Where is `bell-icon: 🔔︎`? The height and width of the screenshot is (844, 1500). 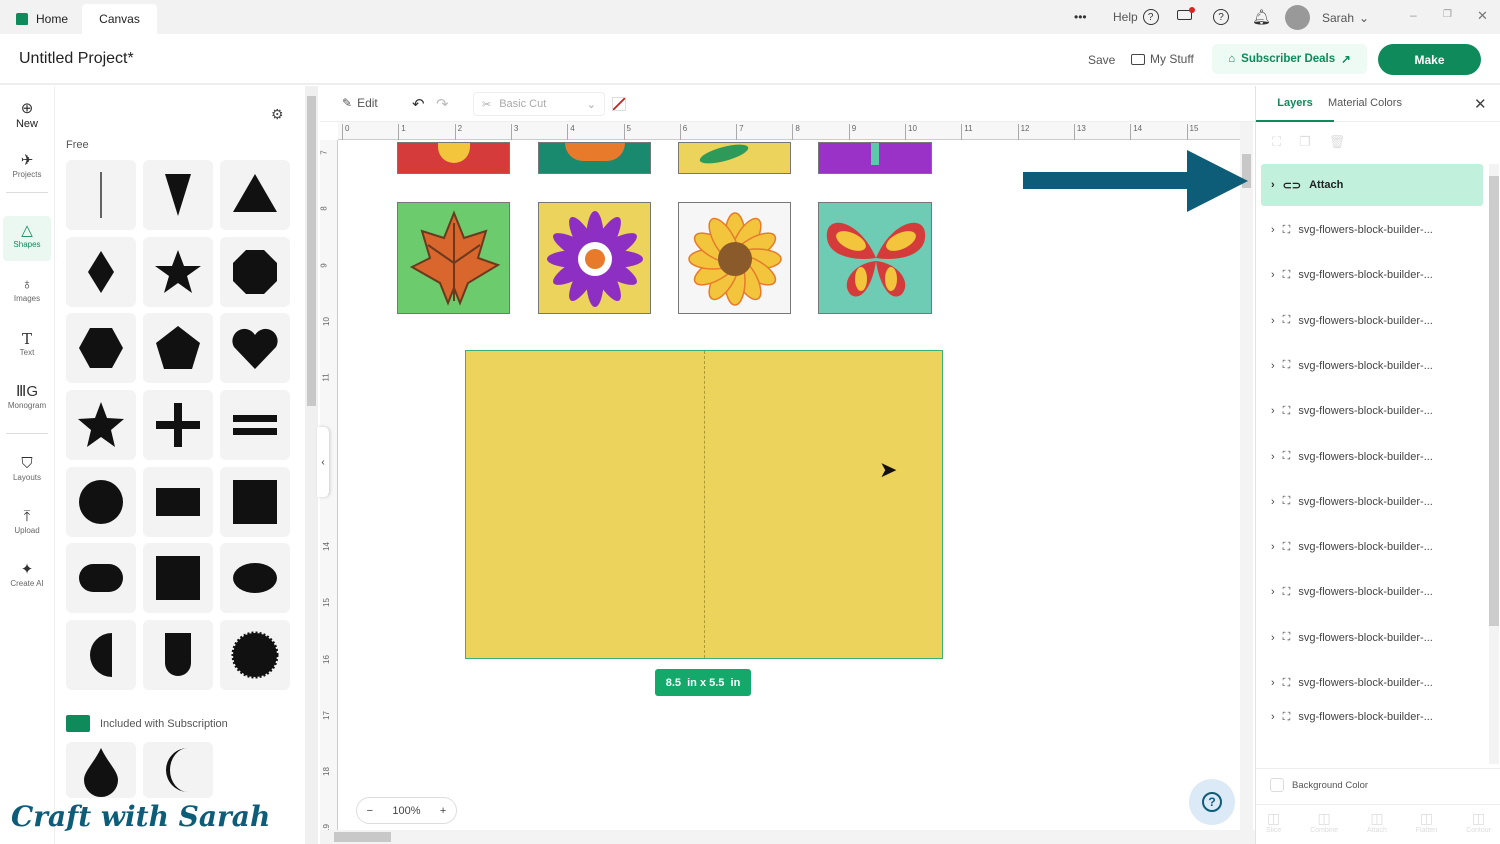
bell-icon: 🔔︎ is located at coordinates (1261, 17).